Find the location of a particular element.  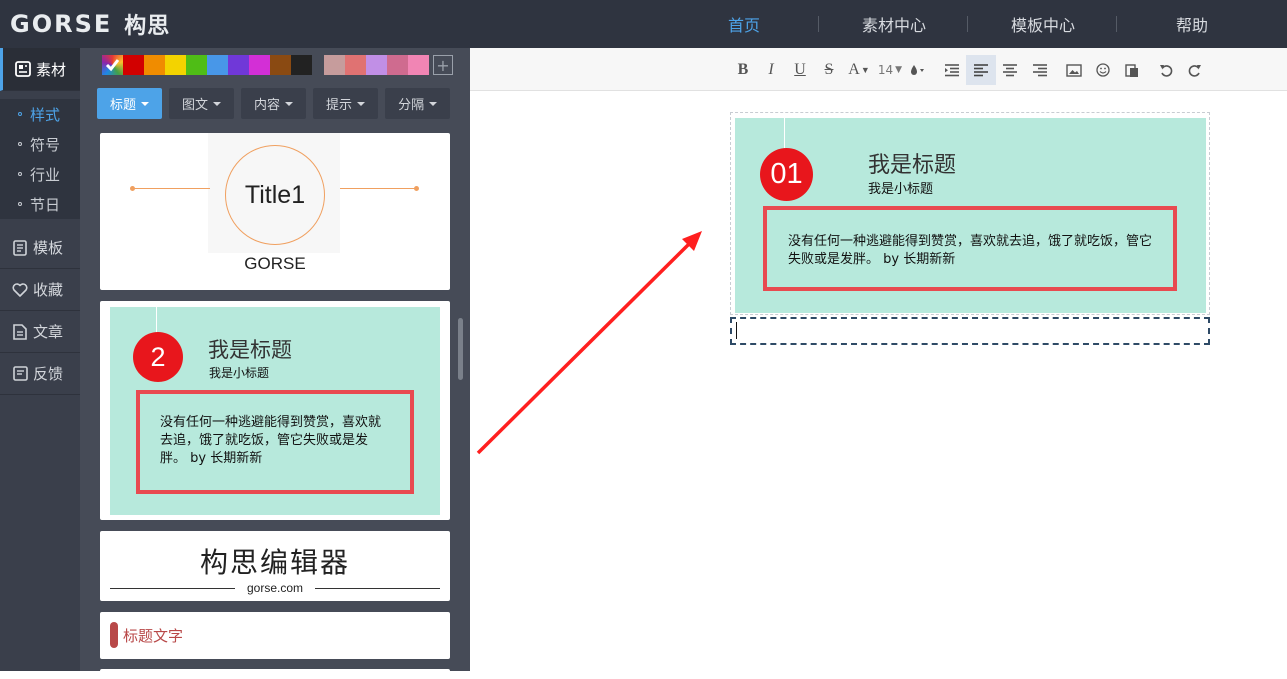

sidebar-item-material: 素材 is located at coordinates (40, 69).